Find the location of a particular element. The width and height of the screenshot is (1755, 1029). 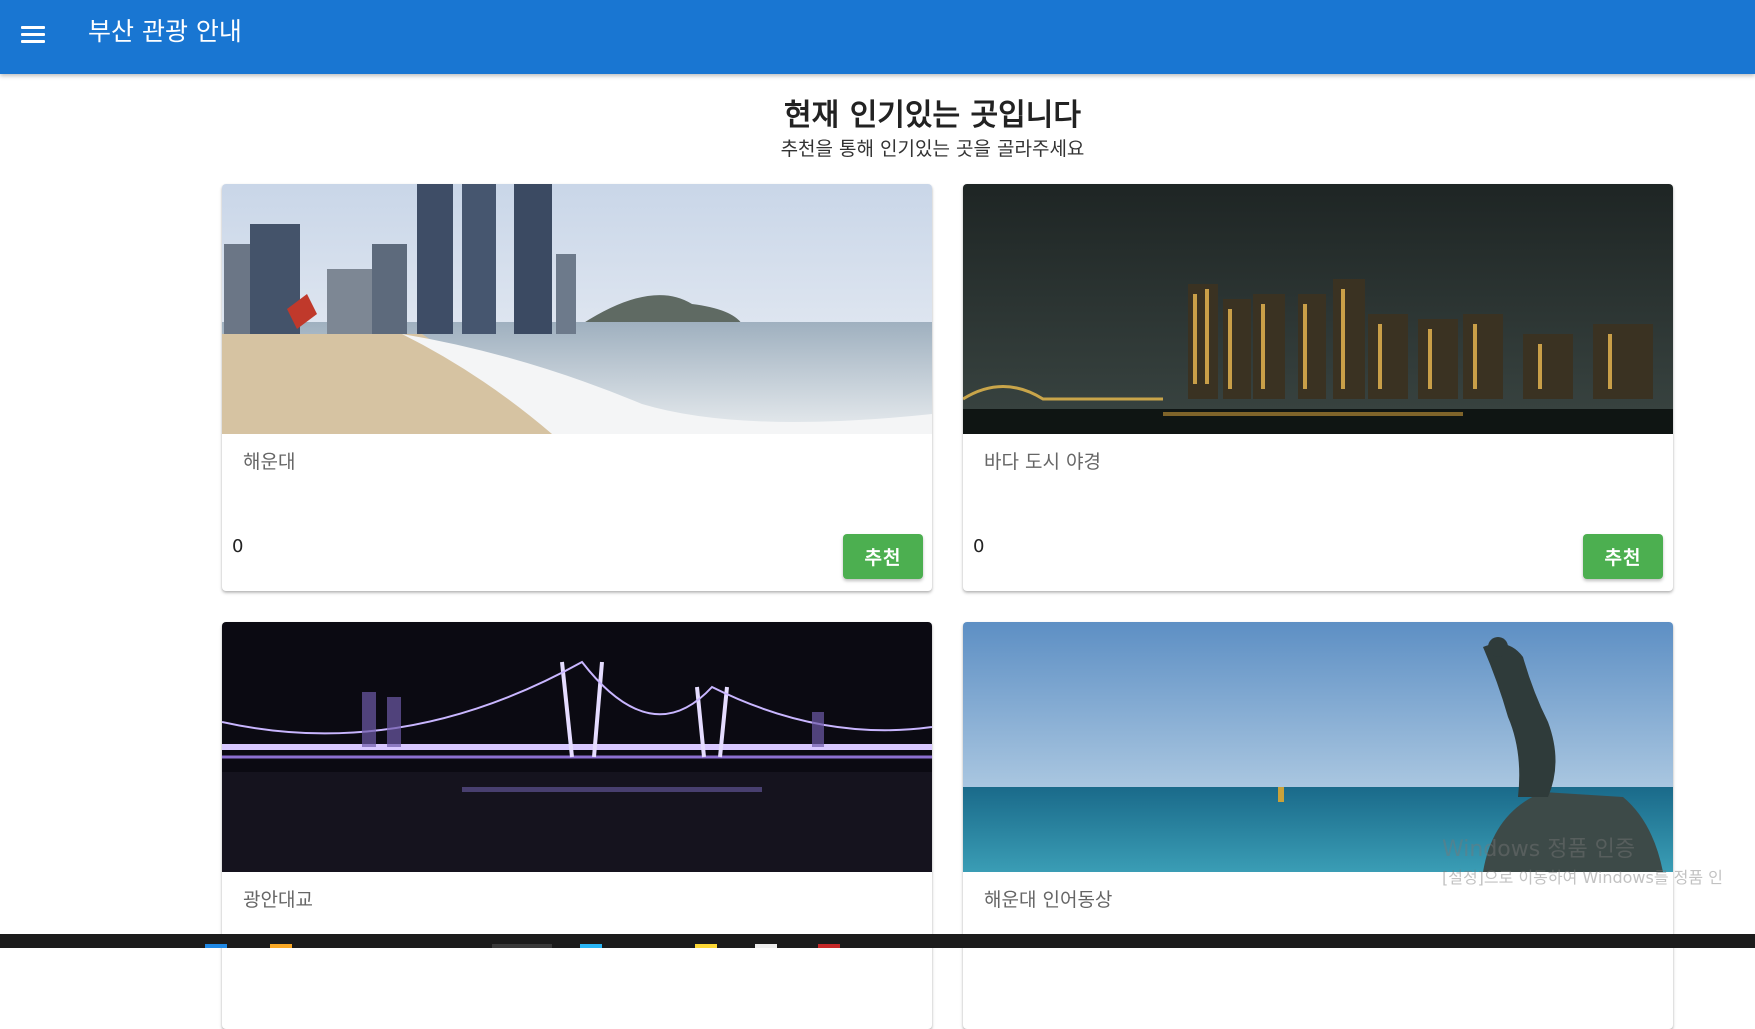

haeundae-beach-photo is located at coordinates (577, 309).